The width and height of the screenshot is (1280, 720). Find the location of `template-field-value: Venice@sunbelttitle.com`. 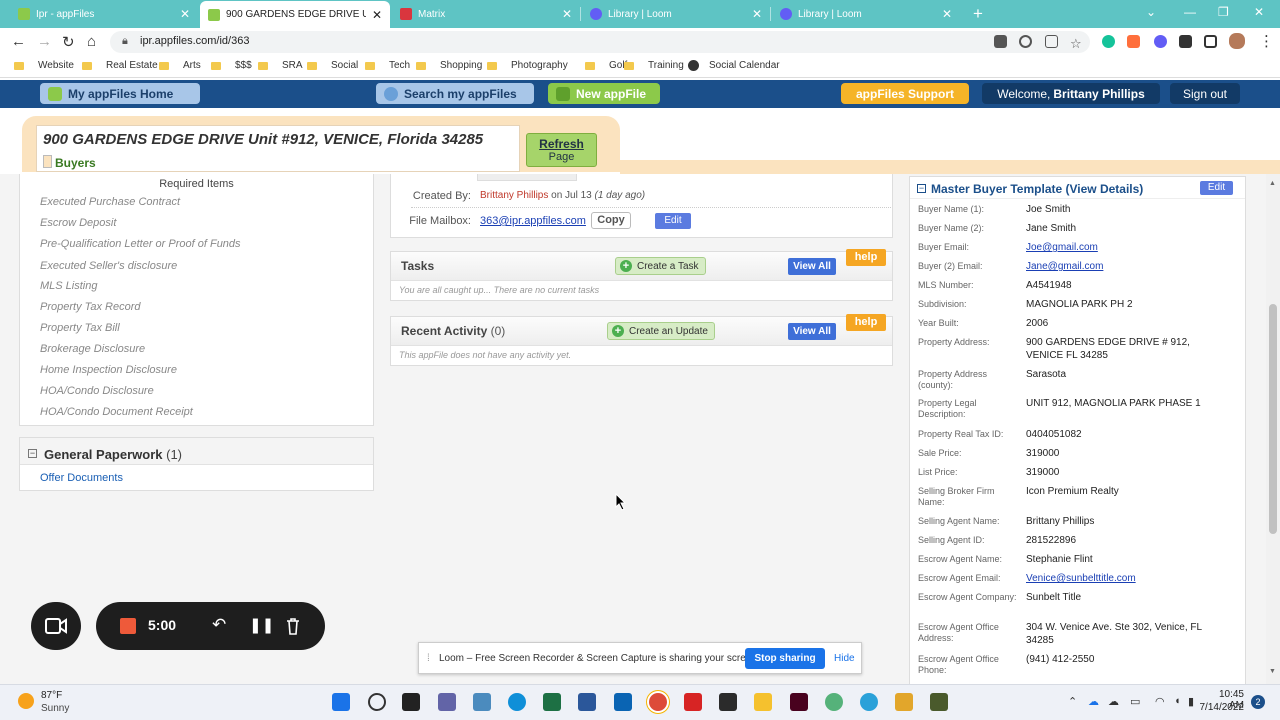

template-field-value: Venice@sunbelttitle.com is located at coordinates (1126, 578).